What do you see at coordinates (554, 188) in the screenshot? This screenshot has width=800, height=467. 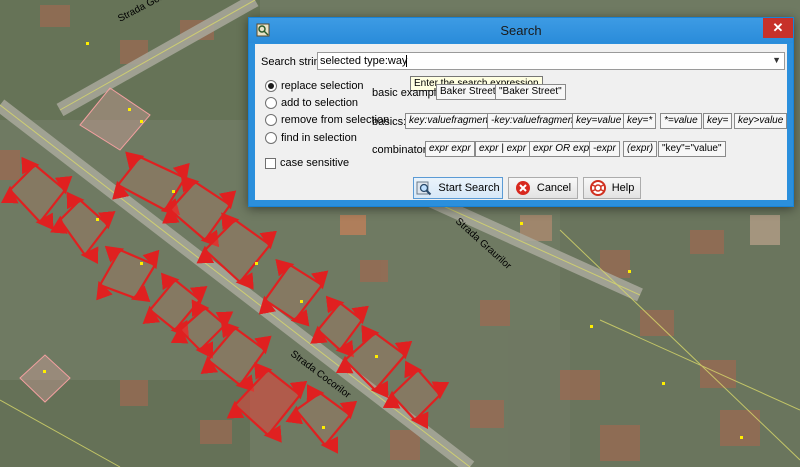 I see `cancel-label: Cancel` at bounding box center [554, 188].